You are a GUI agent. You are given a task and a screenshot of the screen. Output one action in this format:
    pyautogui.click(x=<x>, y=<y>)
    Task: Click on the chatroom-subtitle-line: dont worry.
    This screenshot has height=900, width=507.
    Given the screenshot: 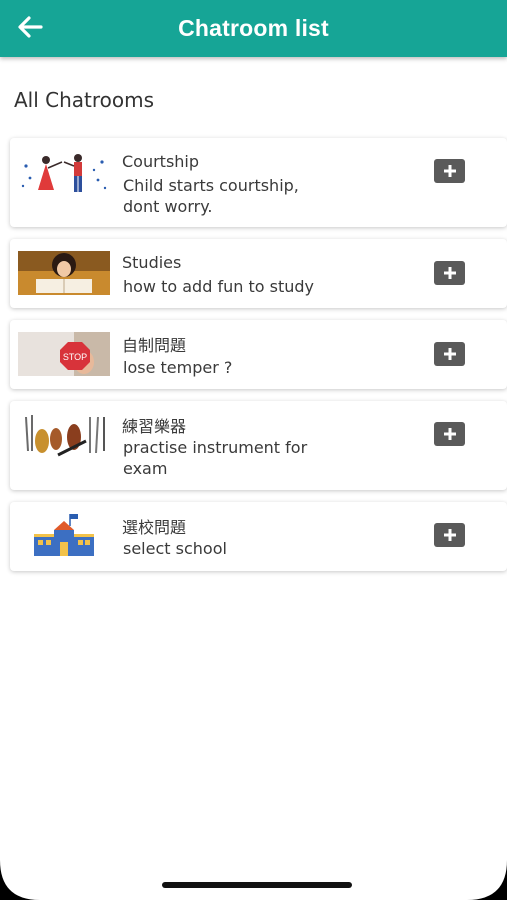 What is the action you would take?
    pyautogui.click(x=168, y=206)
    